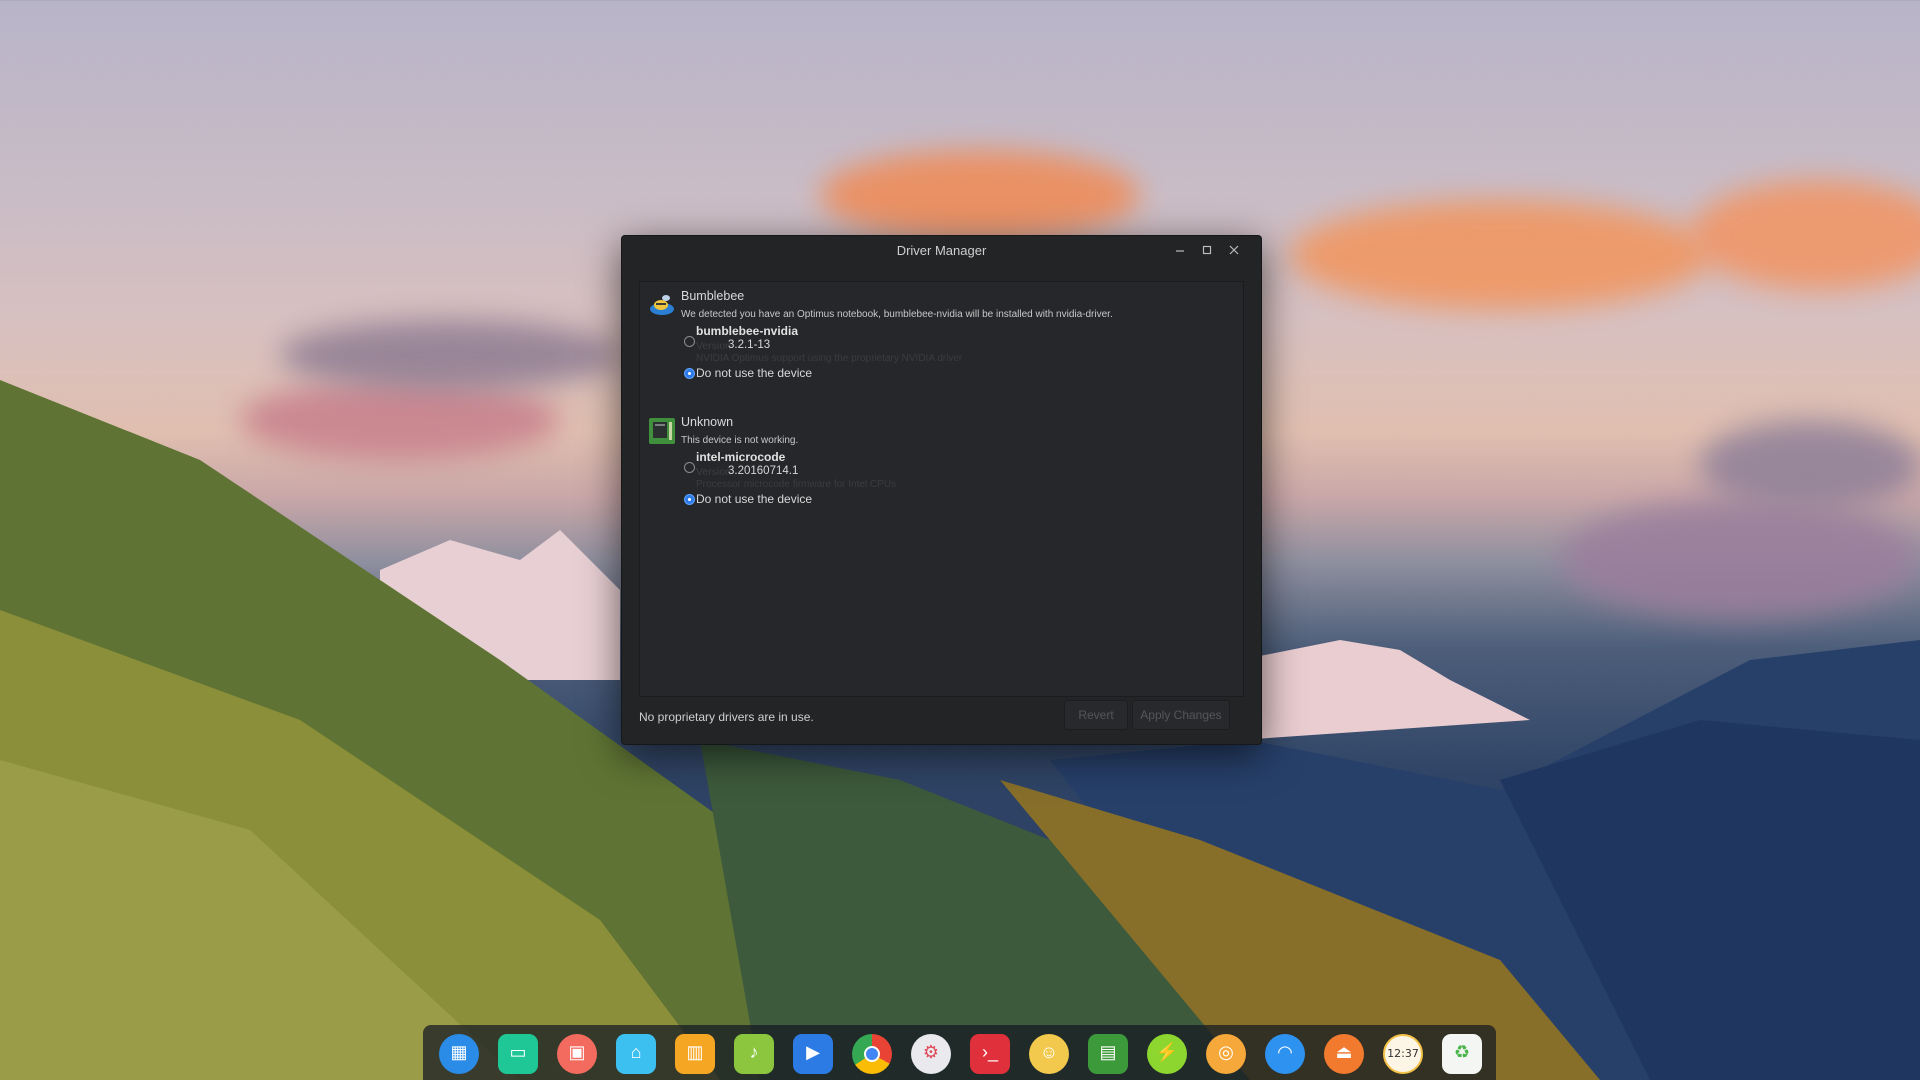  What do you see at coordinates (749, 345) in the screenshot?
I see `driver-version: 3.2.1-13` at bounding box center [749, 345].